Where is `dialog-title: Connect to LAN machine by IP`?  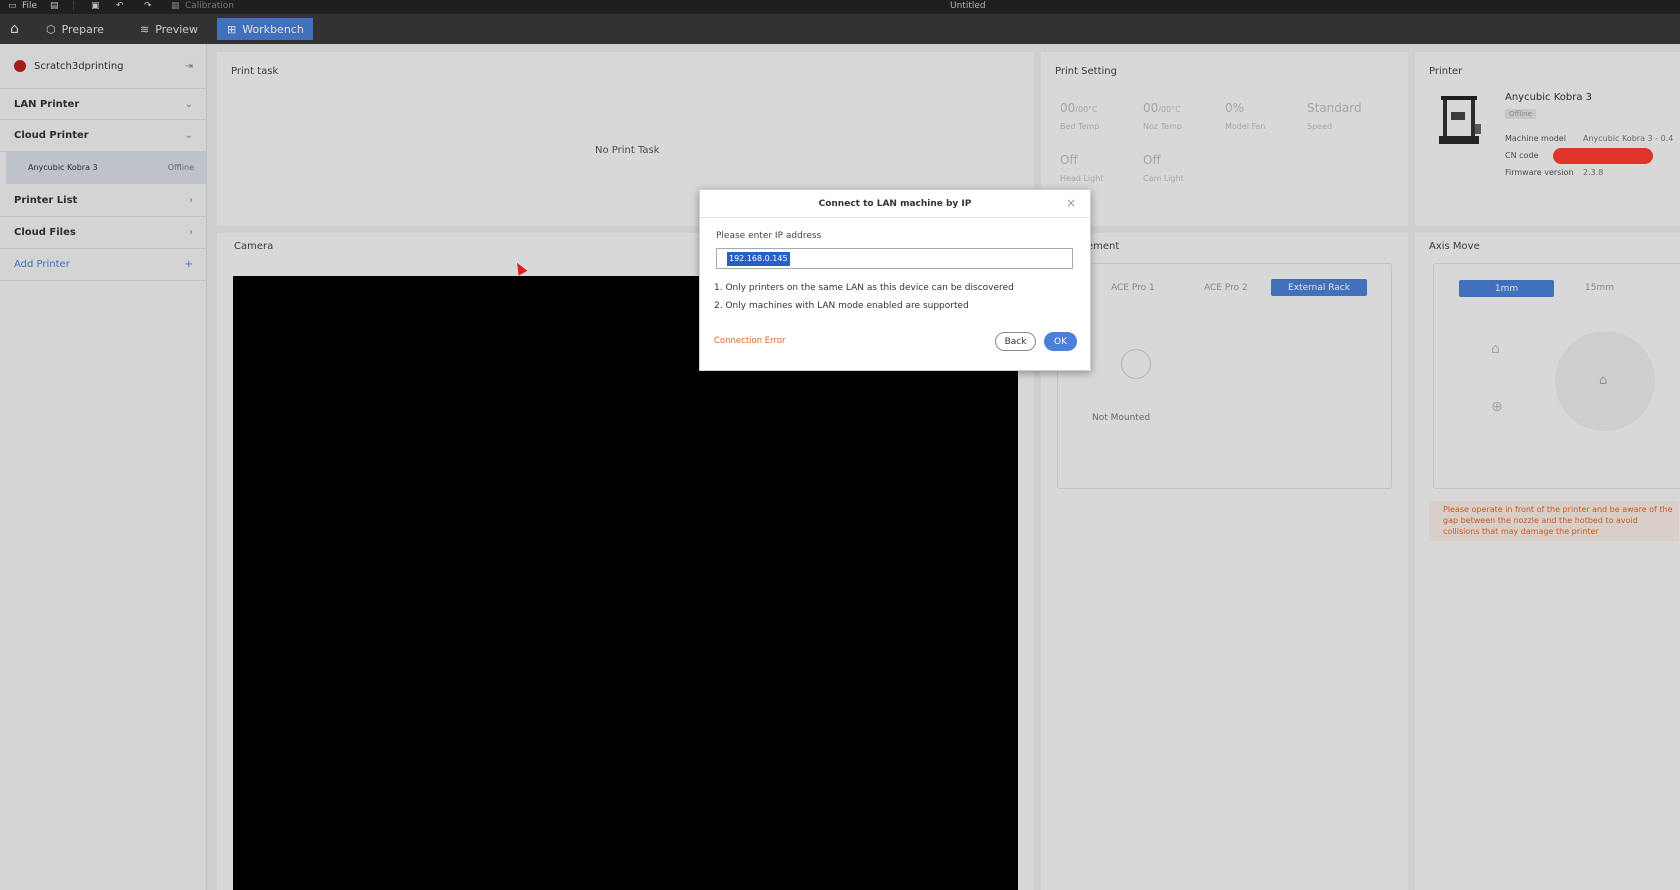 dialog-title: Connect to LAN machine by IP is located at coordinates (895, 203).